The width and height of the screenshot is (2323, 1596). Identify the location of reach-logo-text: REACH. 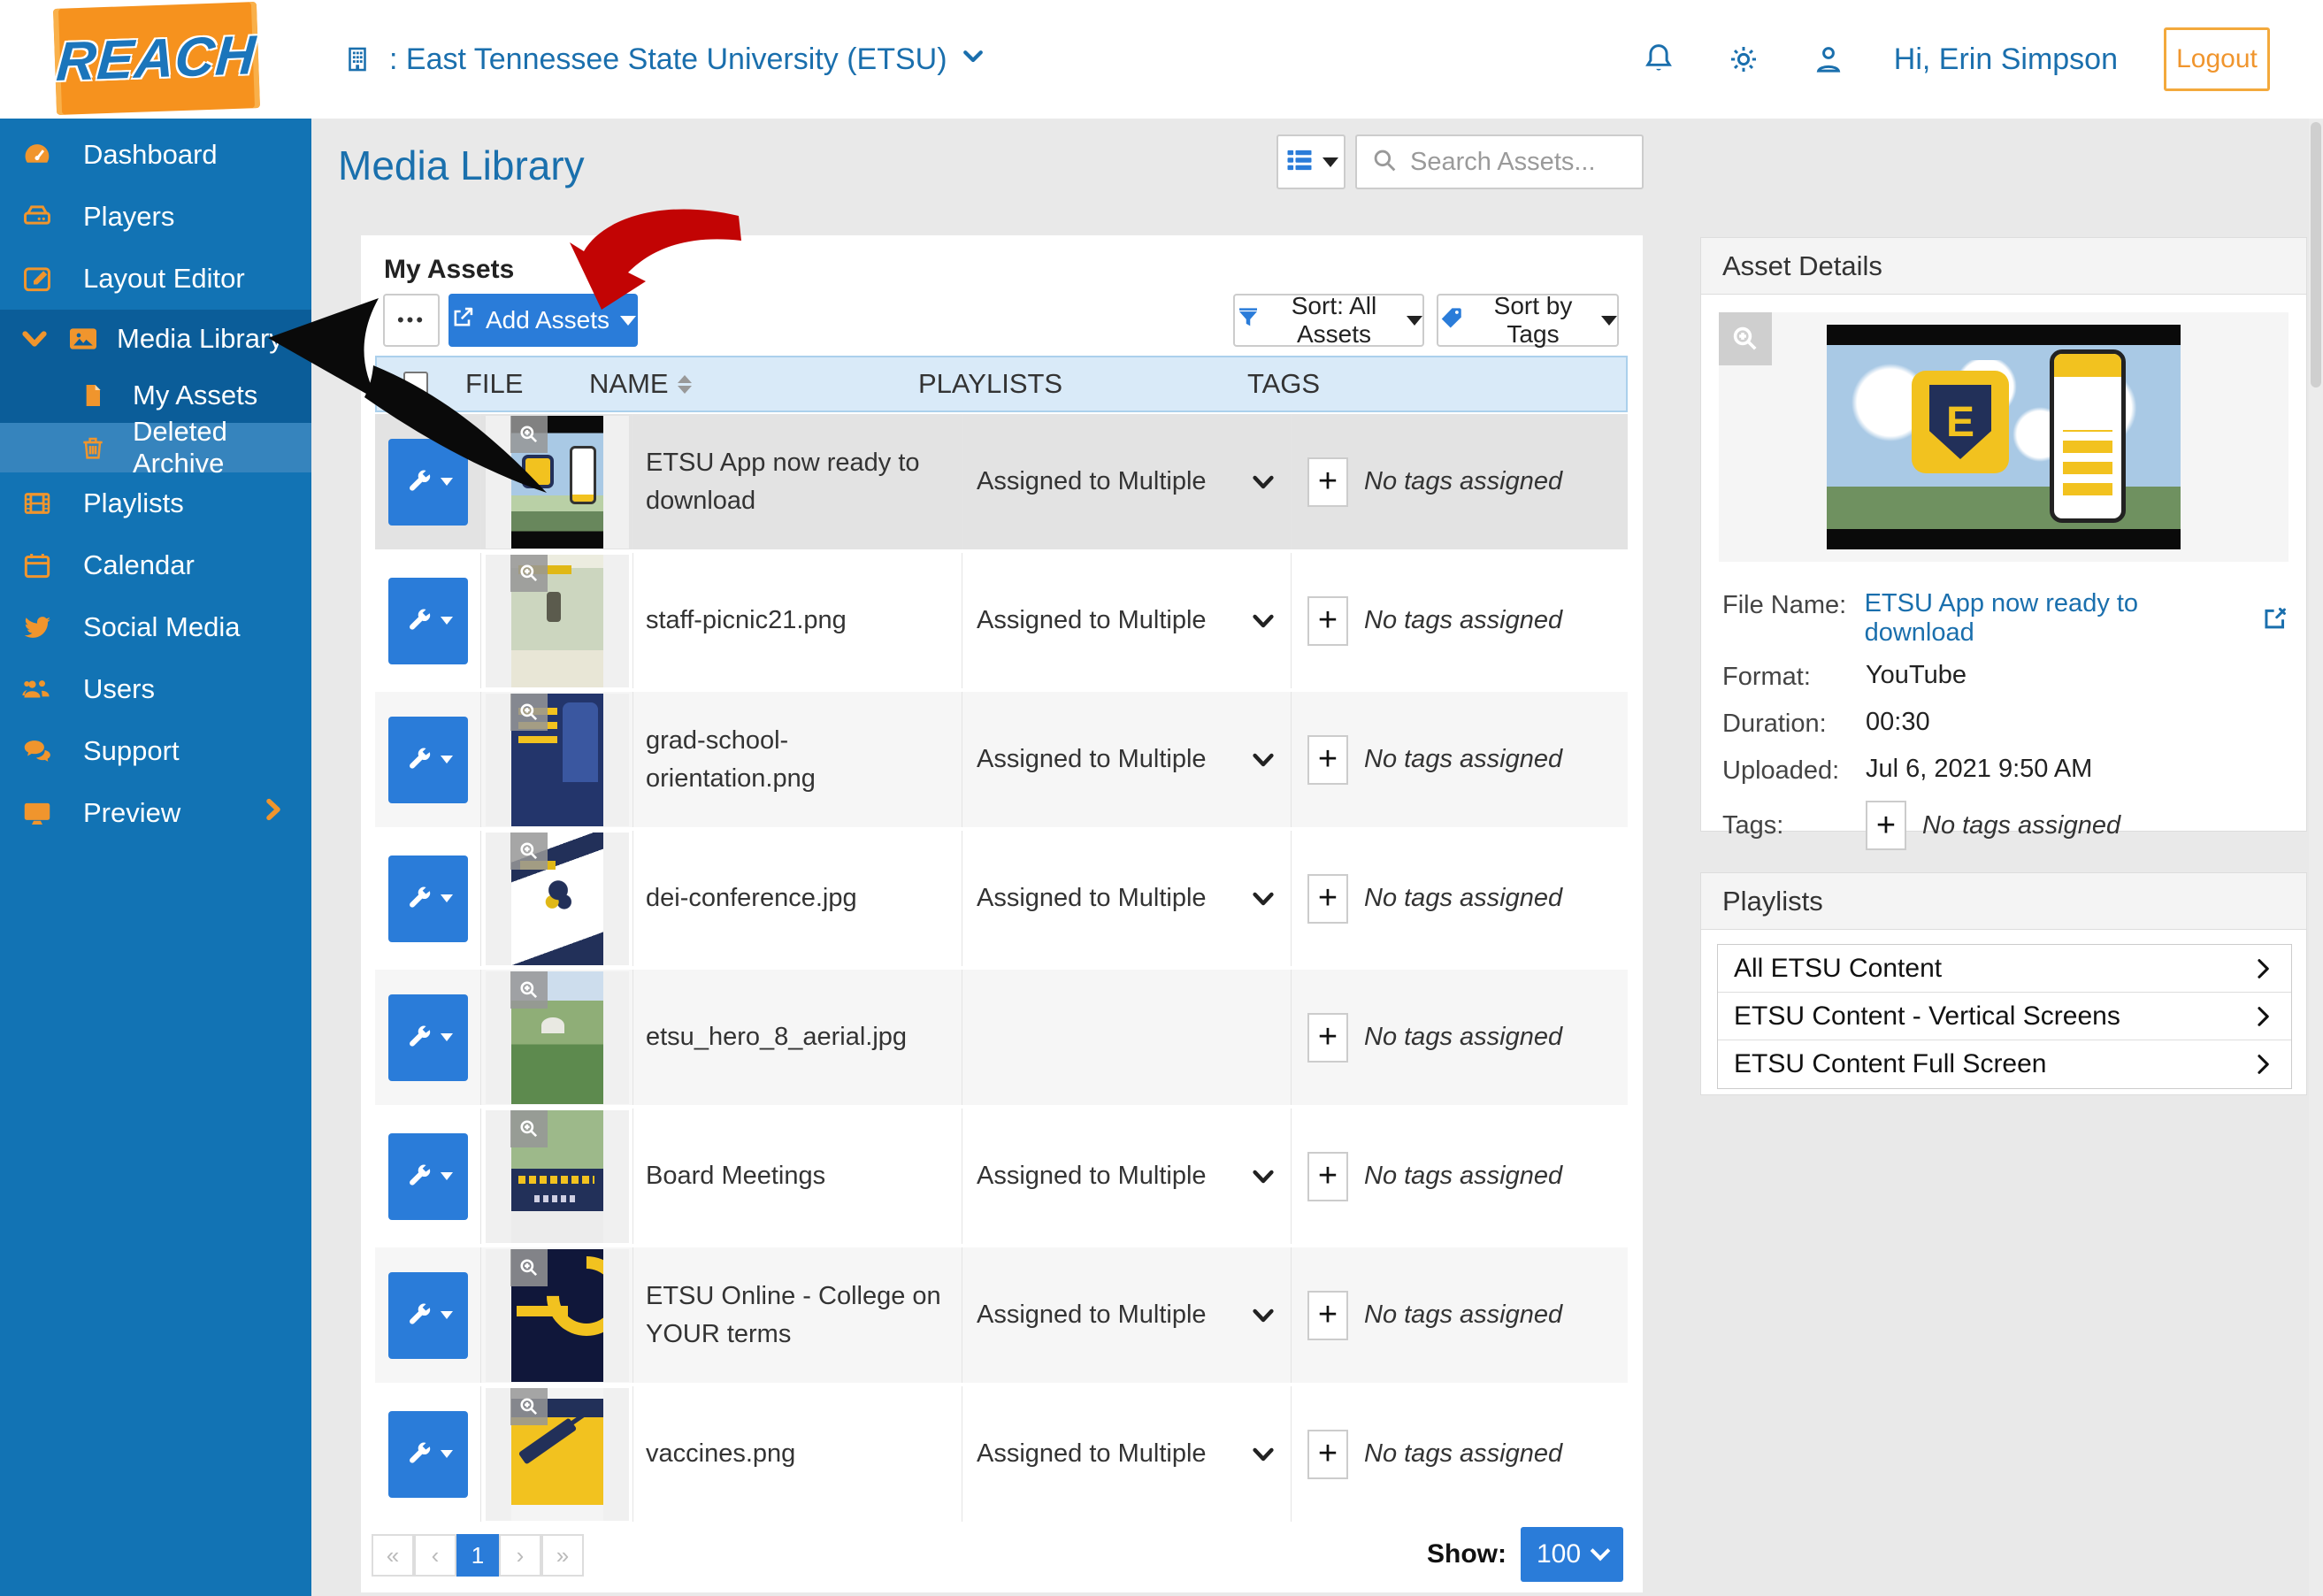
(156, 58).